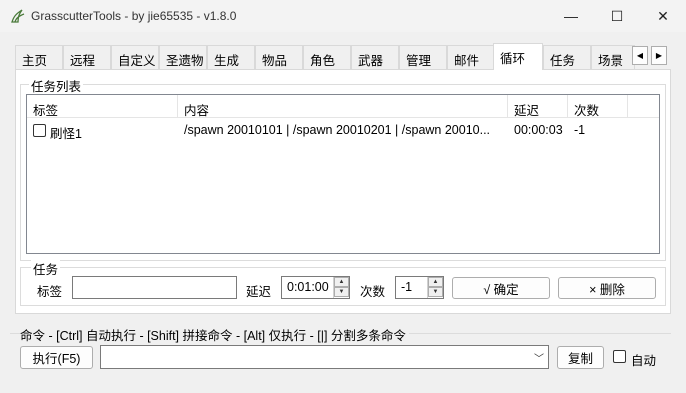 This screenshot has height=393, width=686. What do you see at coordinates (324, 357) in the screenshot?
I see `command-input: ﹀` at bounding box center [324, 357].